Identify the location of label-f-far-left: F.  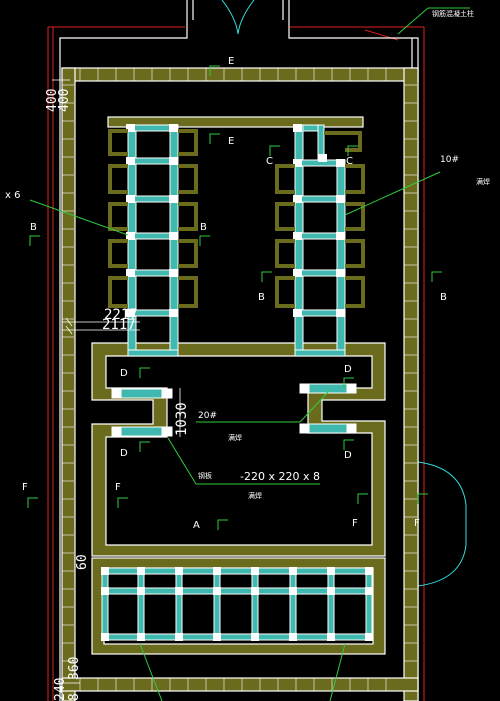
(25, 487).